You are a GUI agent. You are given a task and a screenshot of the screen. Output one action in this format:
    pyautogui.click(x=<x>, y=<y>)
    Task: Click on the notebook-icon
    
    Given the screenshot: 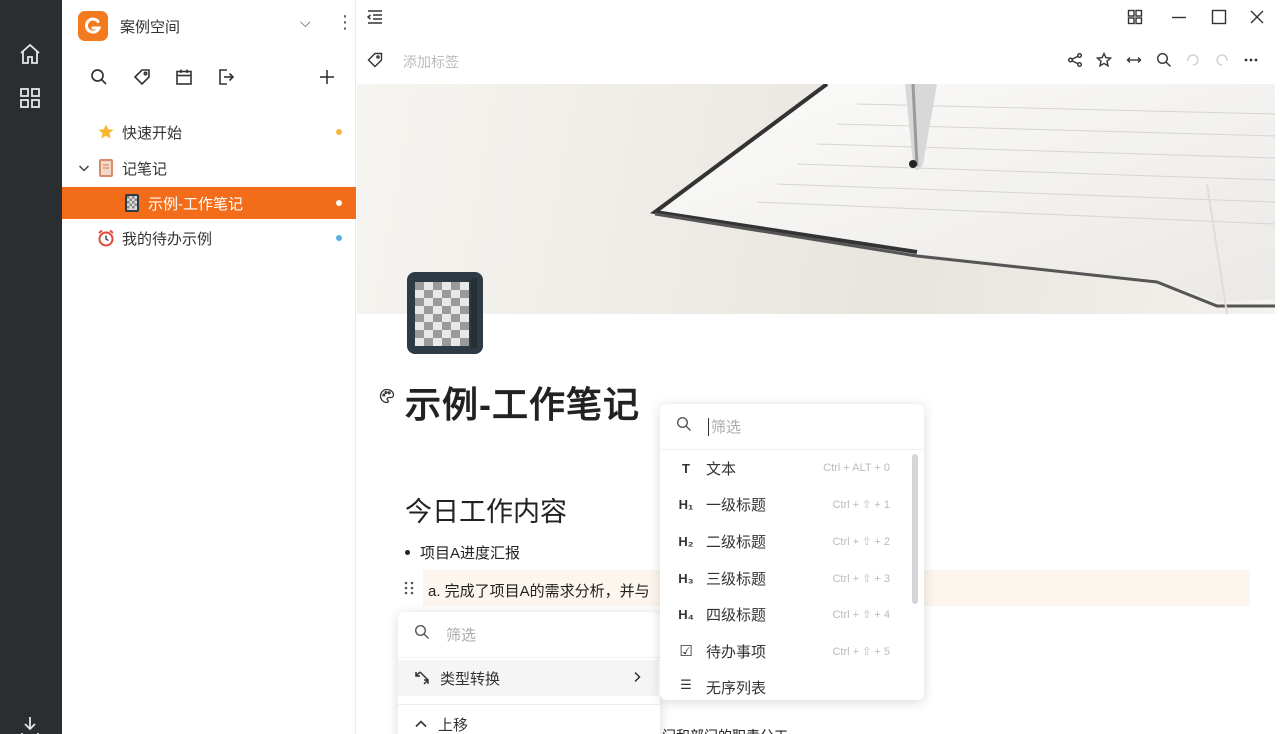 What is the action you would take?
    pyautogui.click(x=106, y=168)
    